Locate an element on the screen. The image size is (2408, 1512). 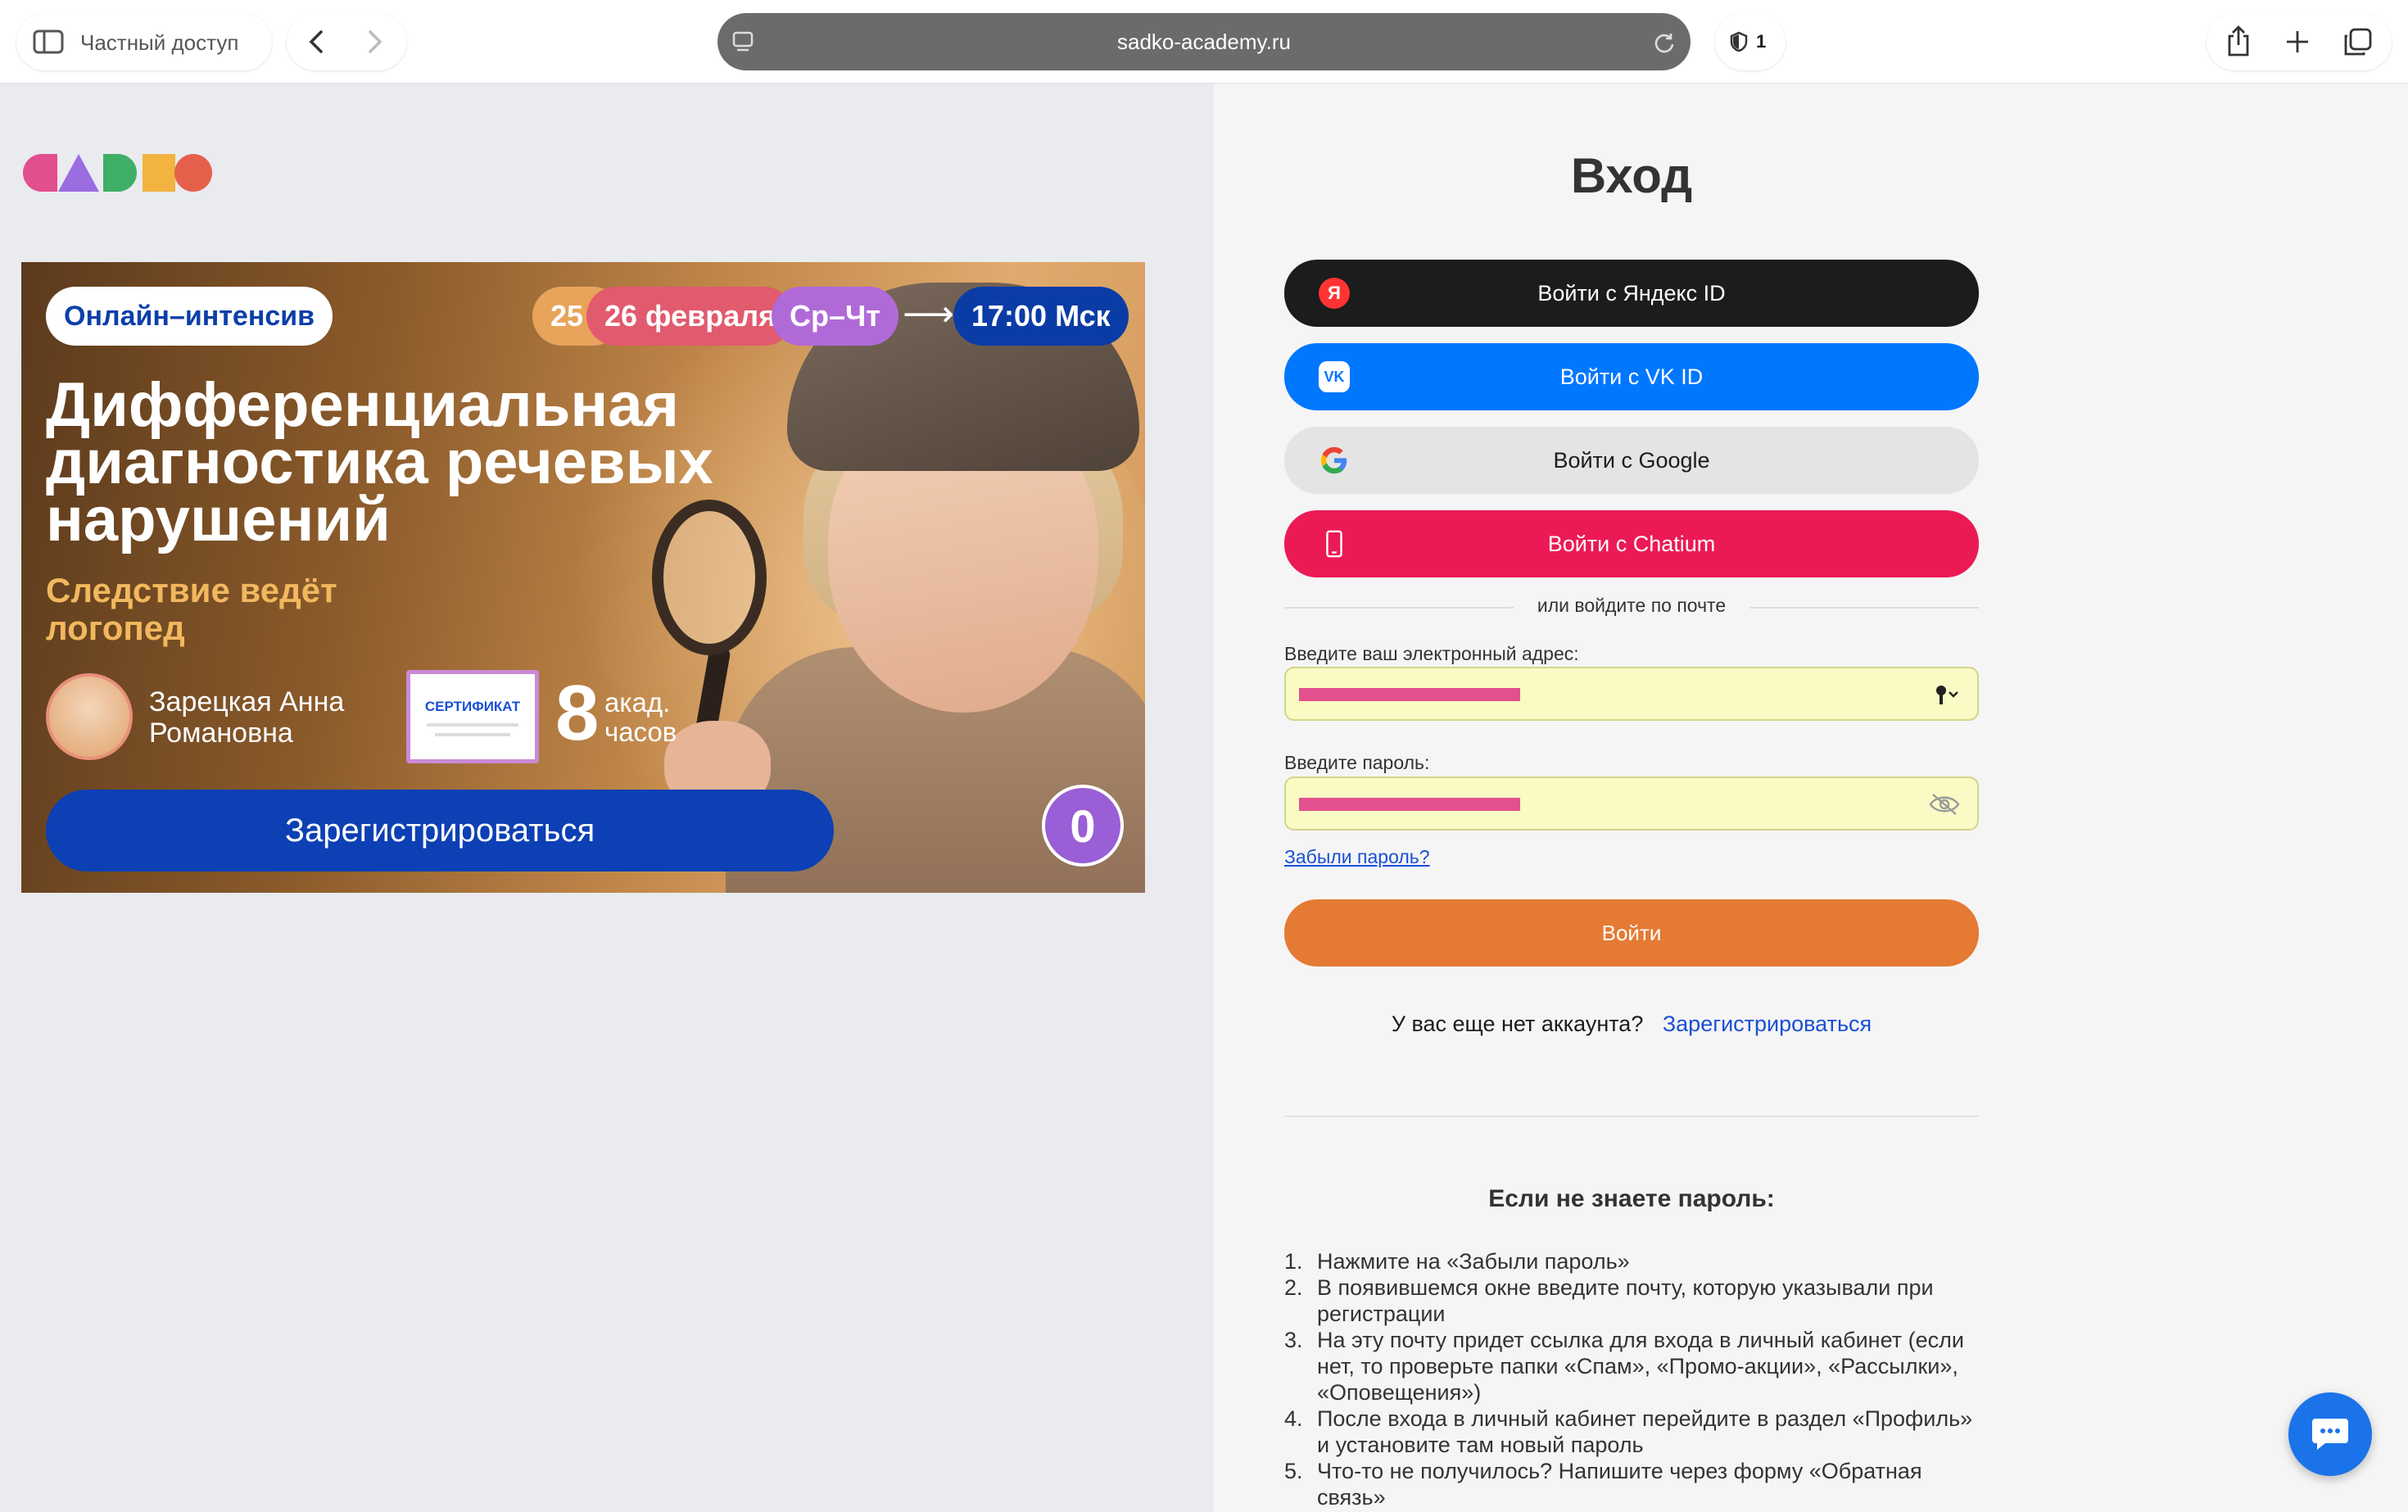
yandex-login-label: Войти с Яндекс ID is located at coordinates (1631, 293).